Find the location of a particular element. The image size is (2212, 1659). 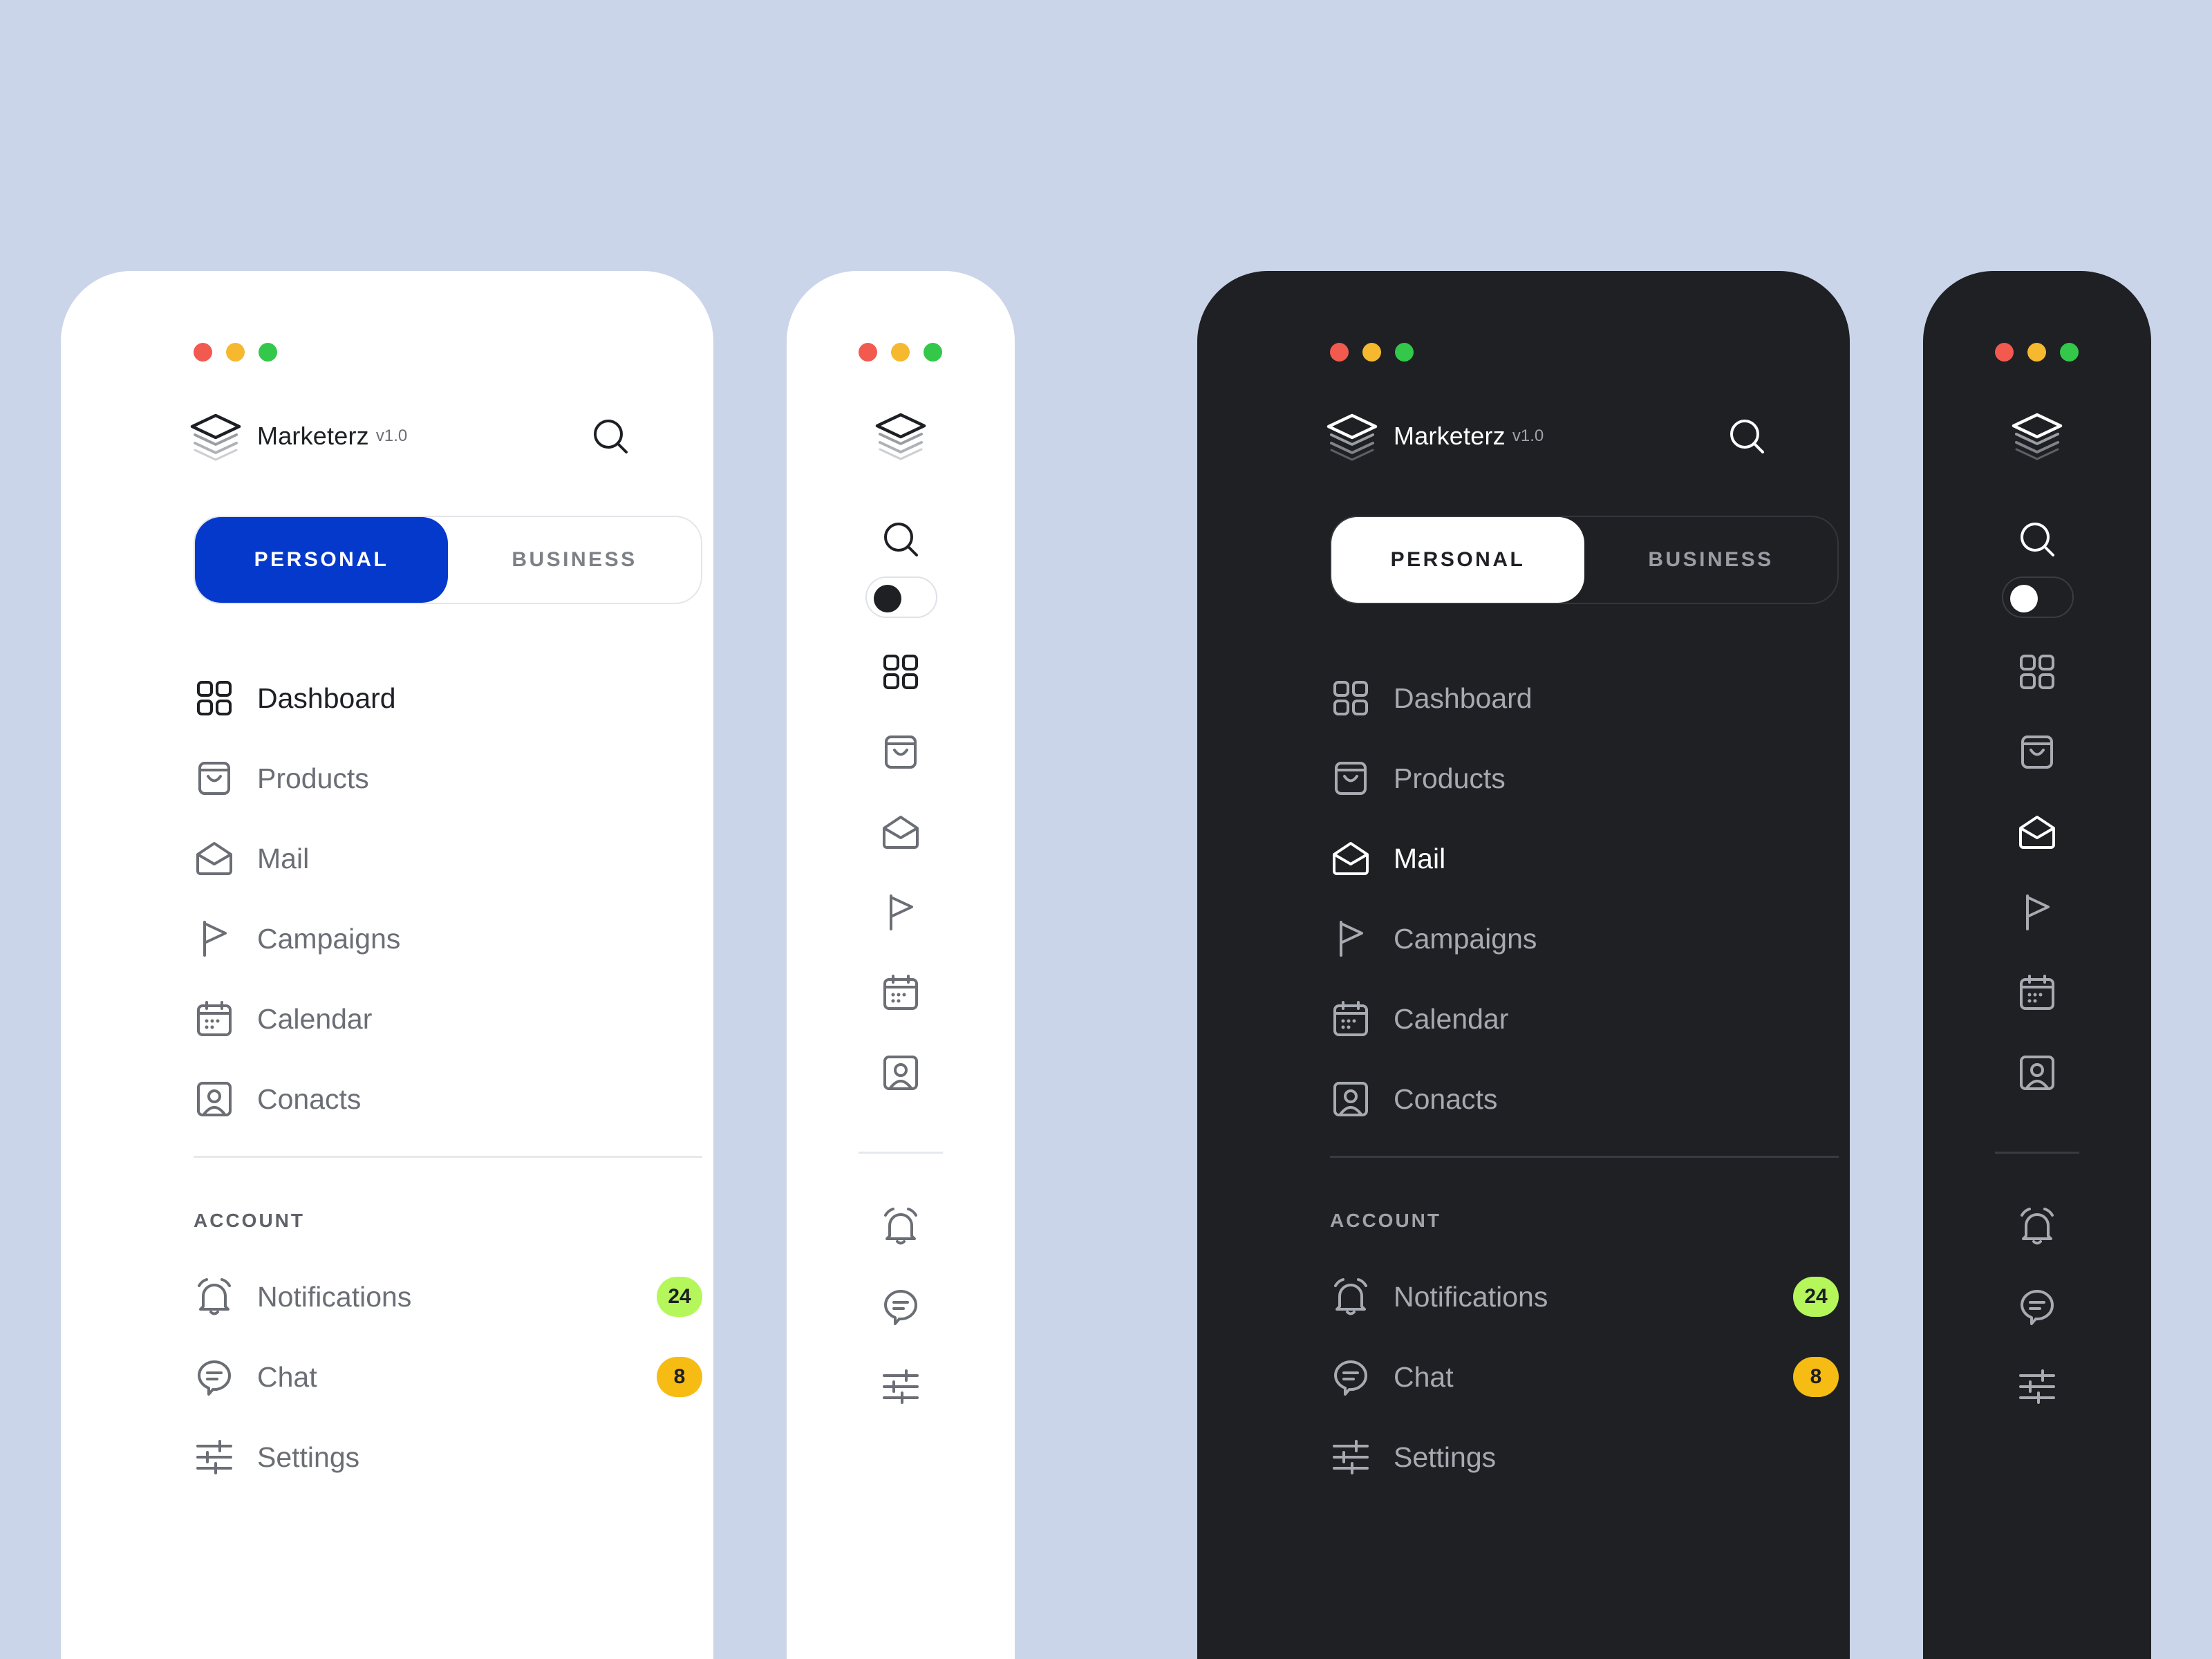

account-menu: Notifications 24 Chat 8 Settings is located at coordinates (1584, 1377).